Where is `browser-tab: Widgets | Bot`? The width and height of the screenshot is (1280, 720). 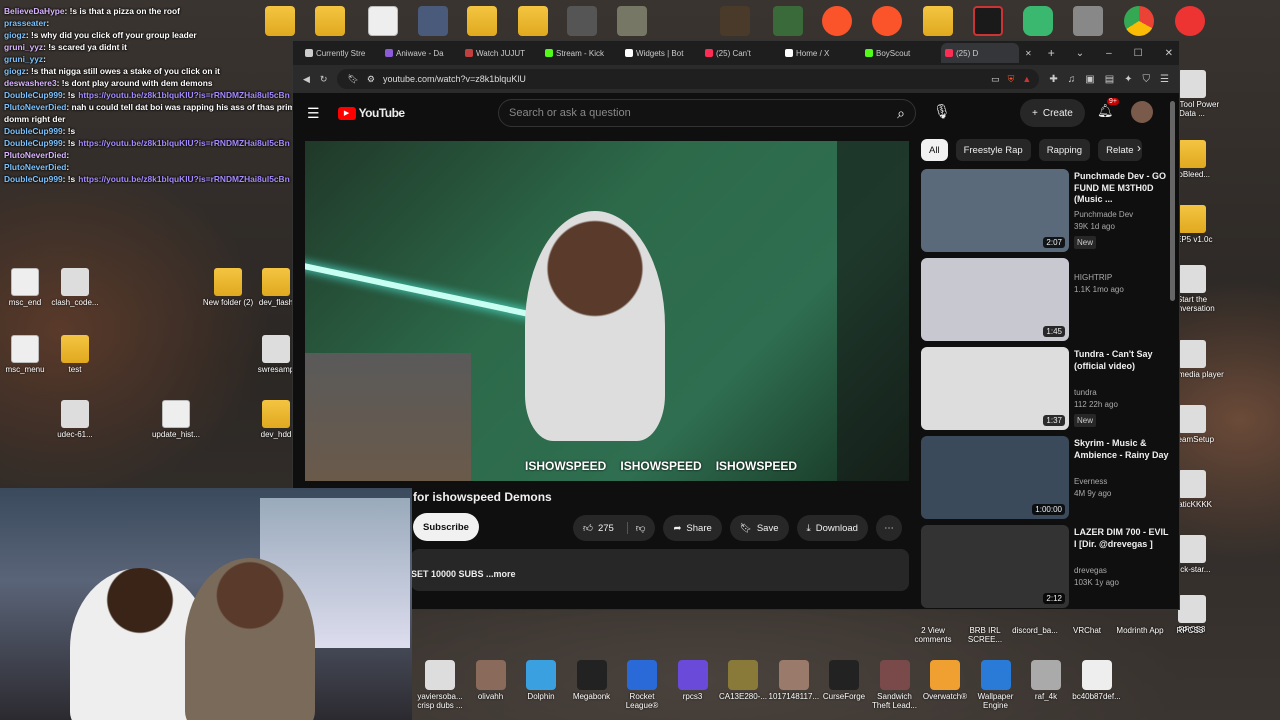
browser-tab: Widgets | Bot is located at coordinates (660, 53).